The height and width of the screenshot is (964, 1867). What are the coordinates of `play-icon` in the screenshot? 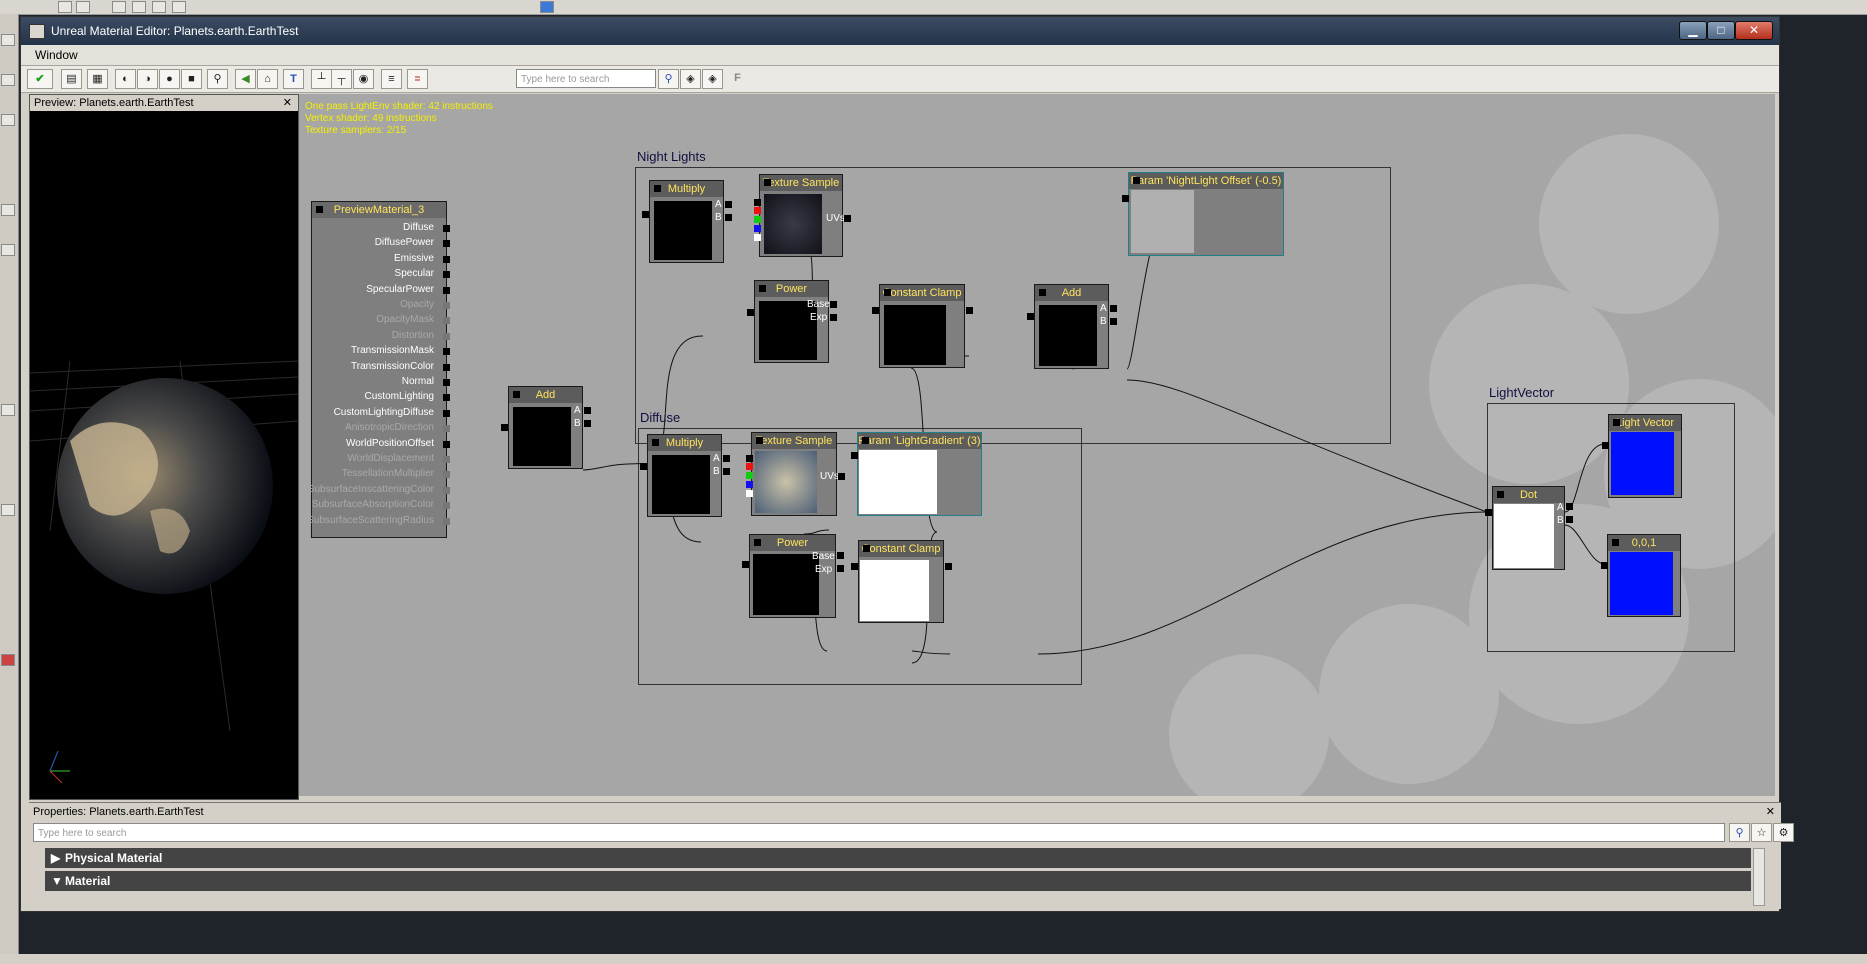 It's located at (547, 7).